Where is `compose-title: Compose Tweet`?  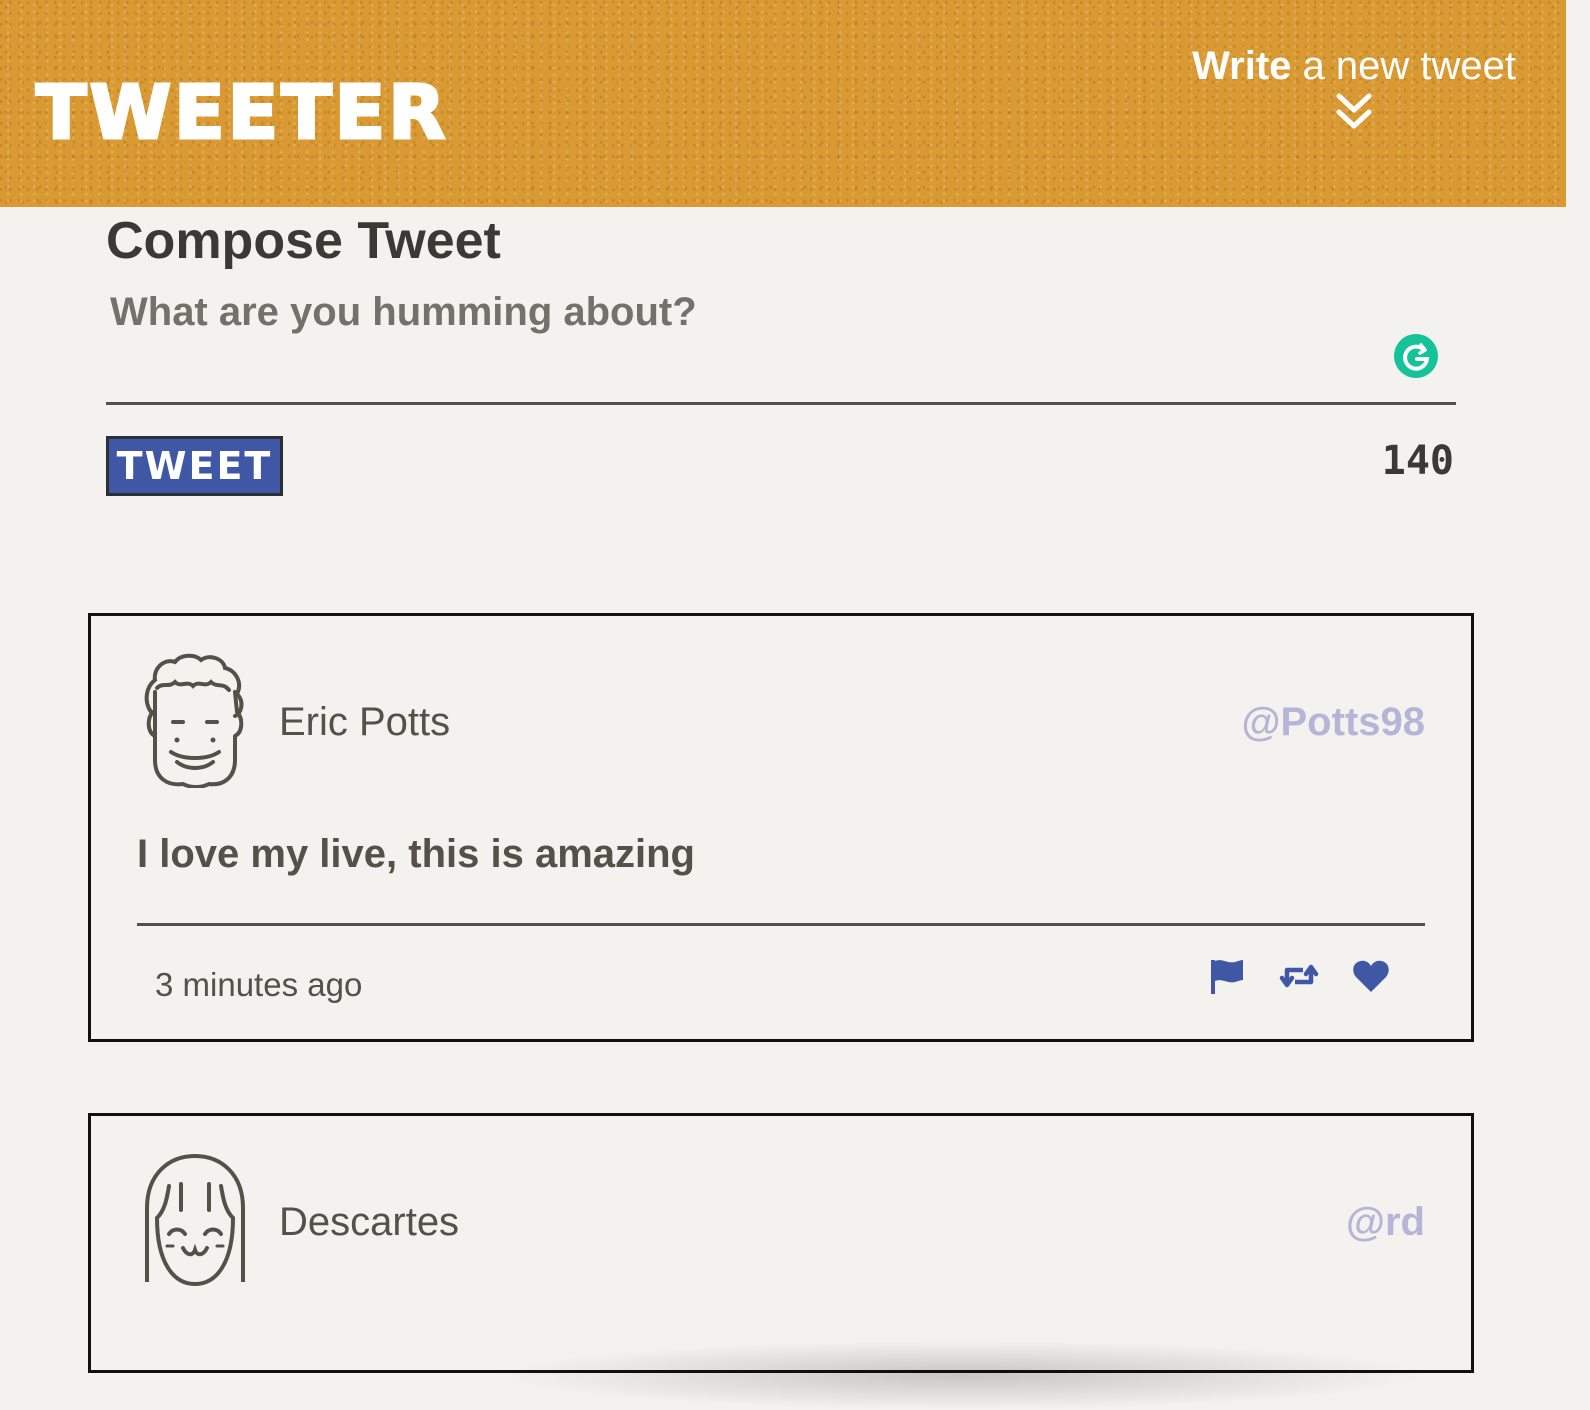
compose-title: Compose Tweet is located at coordinates (303, 241).